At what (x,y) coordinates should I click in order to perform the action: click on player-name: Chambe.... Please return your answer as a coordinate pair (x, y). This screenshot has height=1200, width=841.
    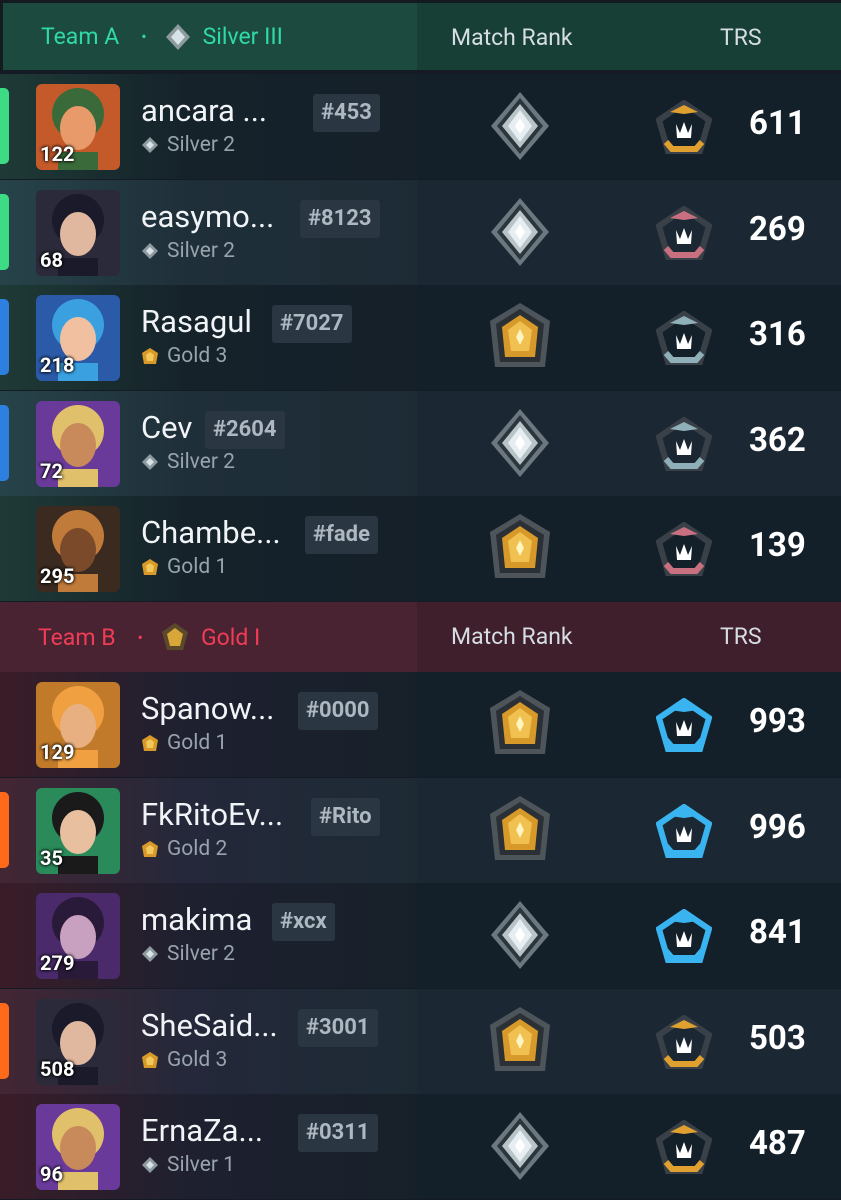
    Looking at the image, I should click on (211, 532).